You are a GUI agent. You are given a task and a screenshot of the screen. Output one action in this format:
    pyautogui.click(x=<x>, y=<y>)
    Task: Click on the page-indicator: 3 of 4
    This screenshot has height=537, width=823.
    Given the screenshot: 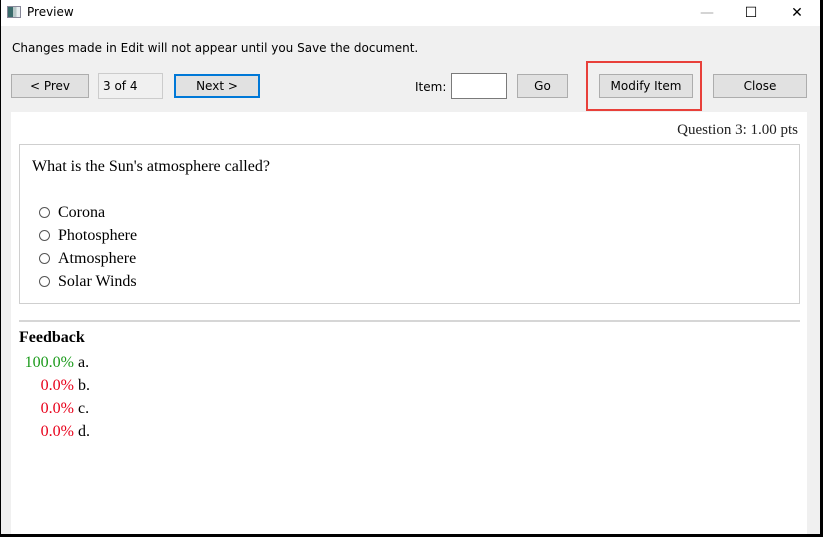 What is the action you would take?
    pyautogui.click(x=130, y=86)
    